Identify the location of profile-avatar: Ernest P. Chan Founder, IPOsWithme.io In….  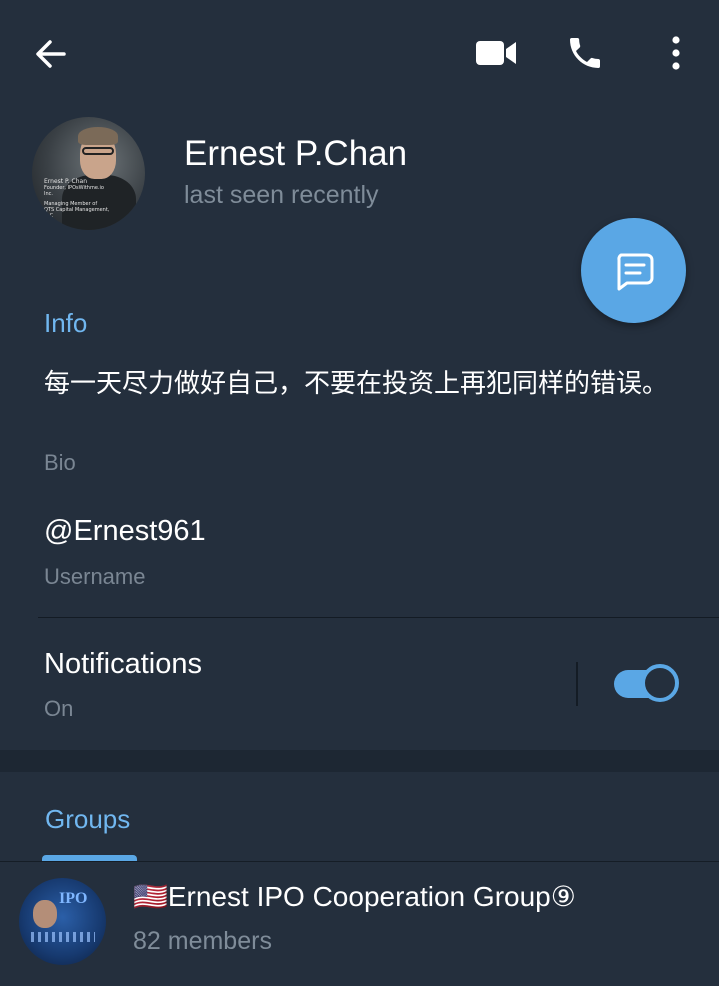
(88, 173).